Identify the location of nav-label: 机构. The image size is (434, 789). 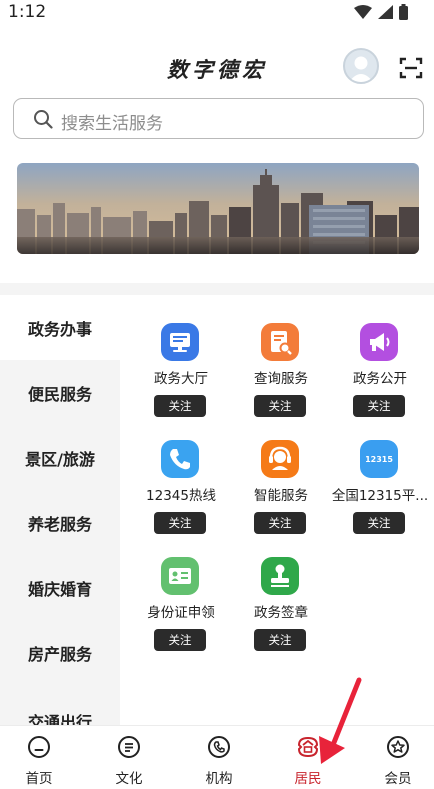
(219, 779).